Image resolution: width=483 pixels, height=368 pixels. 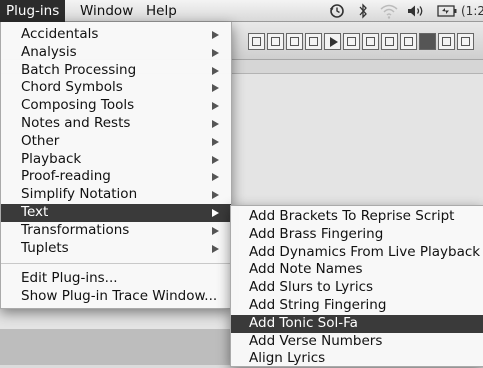 I want to click on menu-bar: Plug-ins Window Help (1:2, so click(x=241, y=11).